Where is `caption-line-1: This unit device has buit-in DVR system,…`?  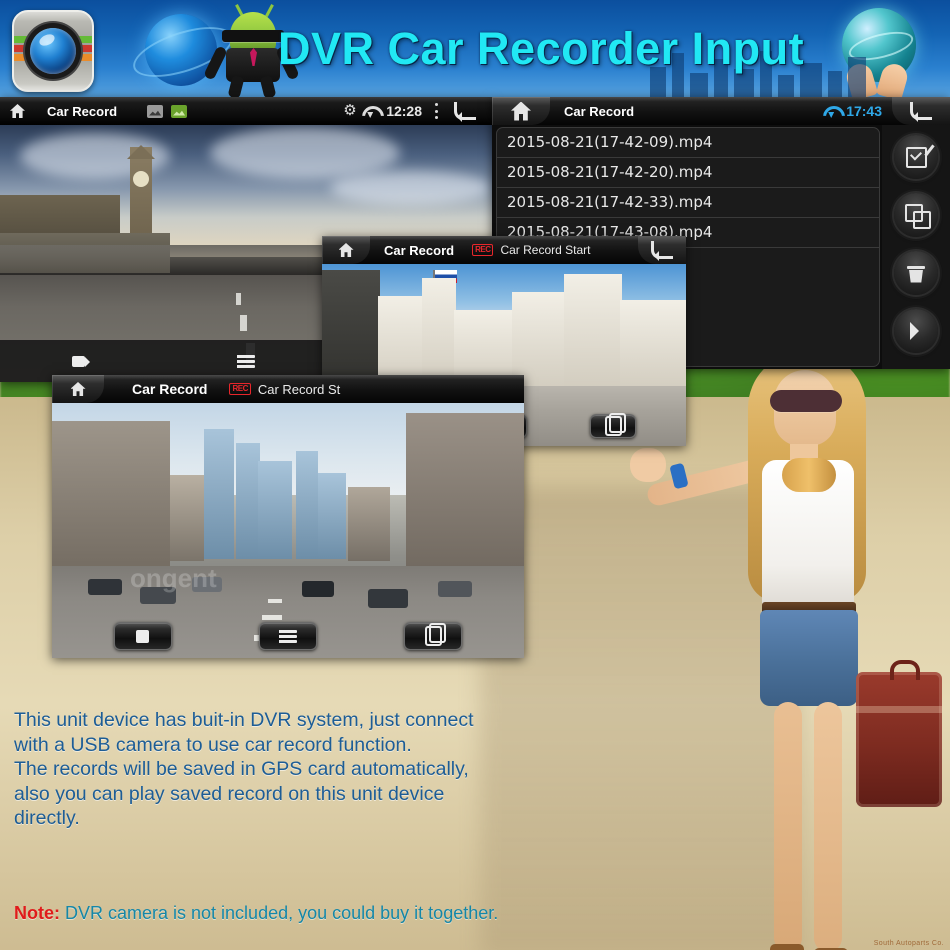
caption-line-1: This unit device has buit-in DVR system,… is located at coordinates (244, 720).